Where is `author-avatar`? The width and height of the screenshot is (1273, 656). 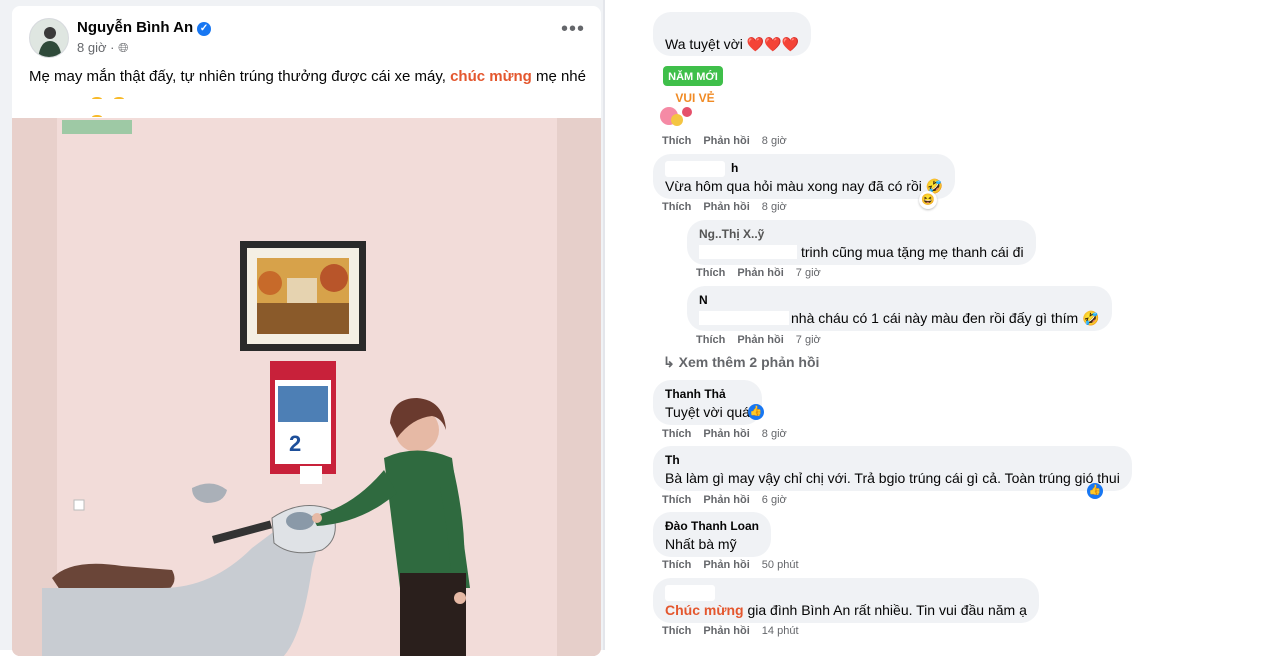 author-avatar is located at coordinates (49, 38).